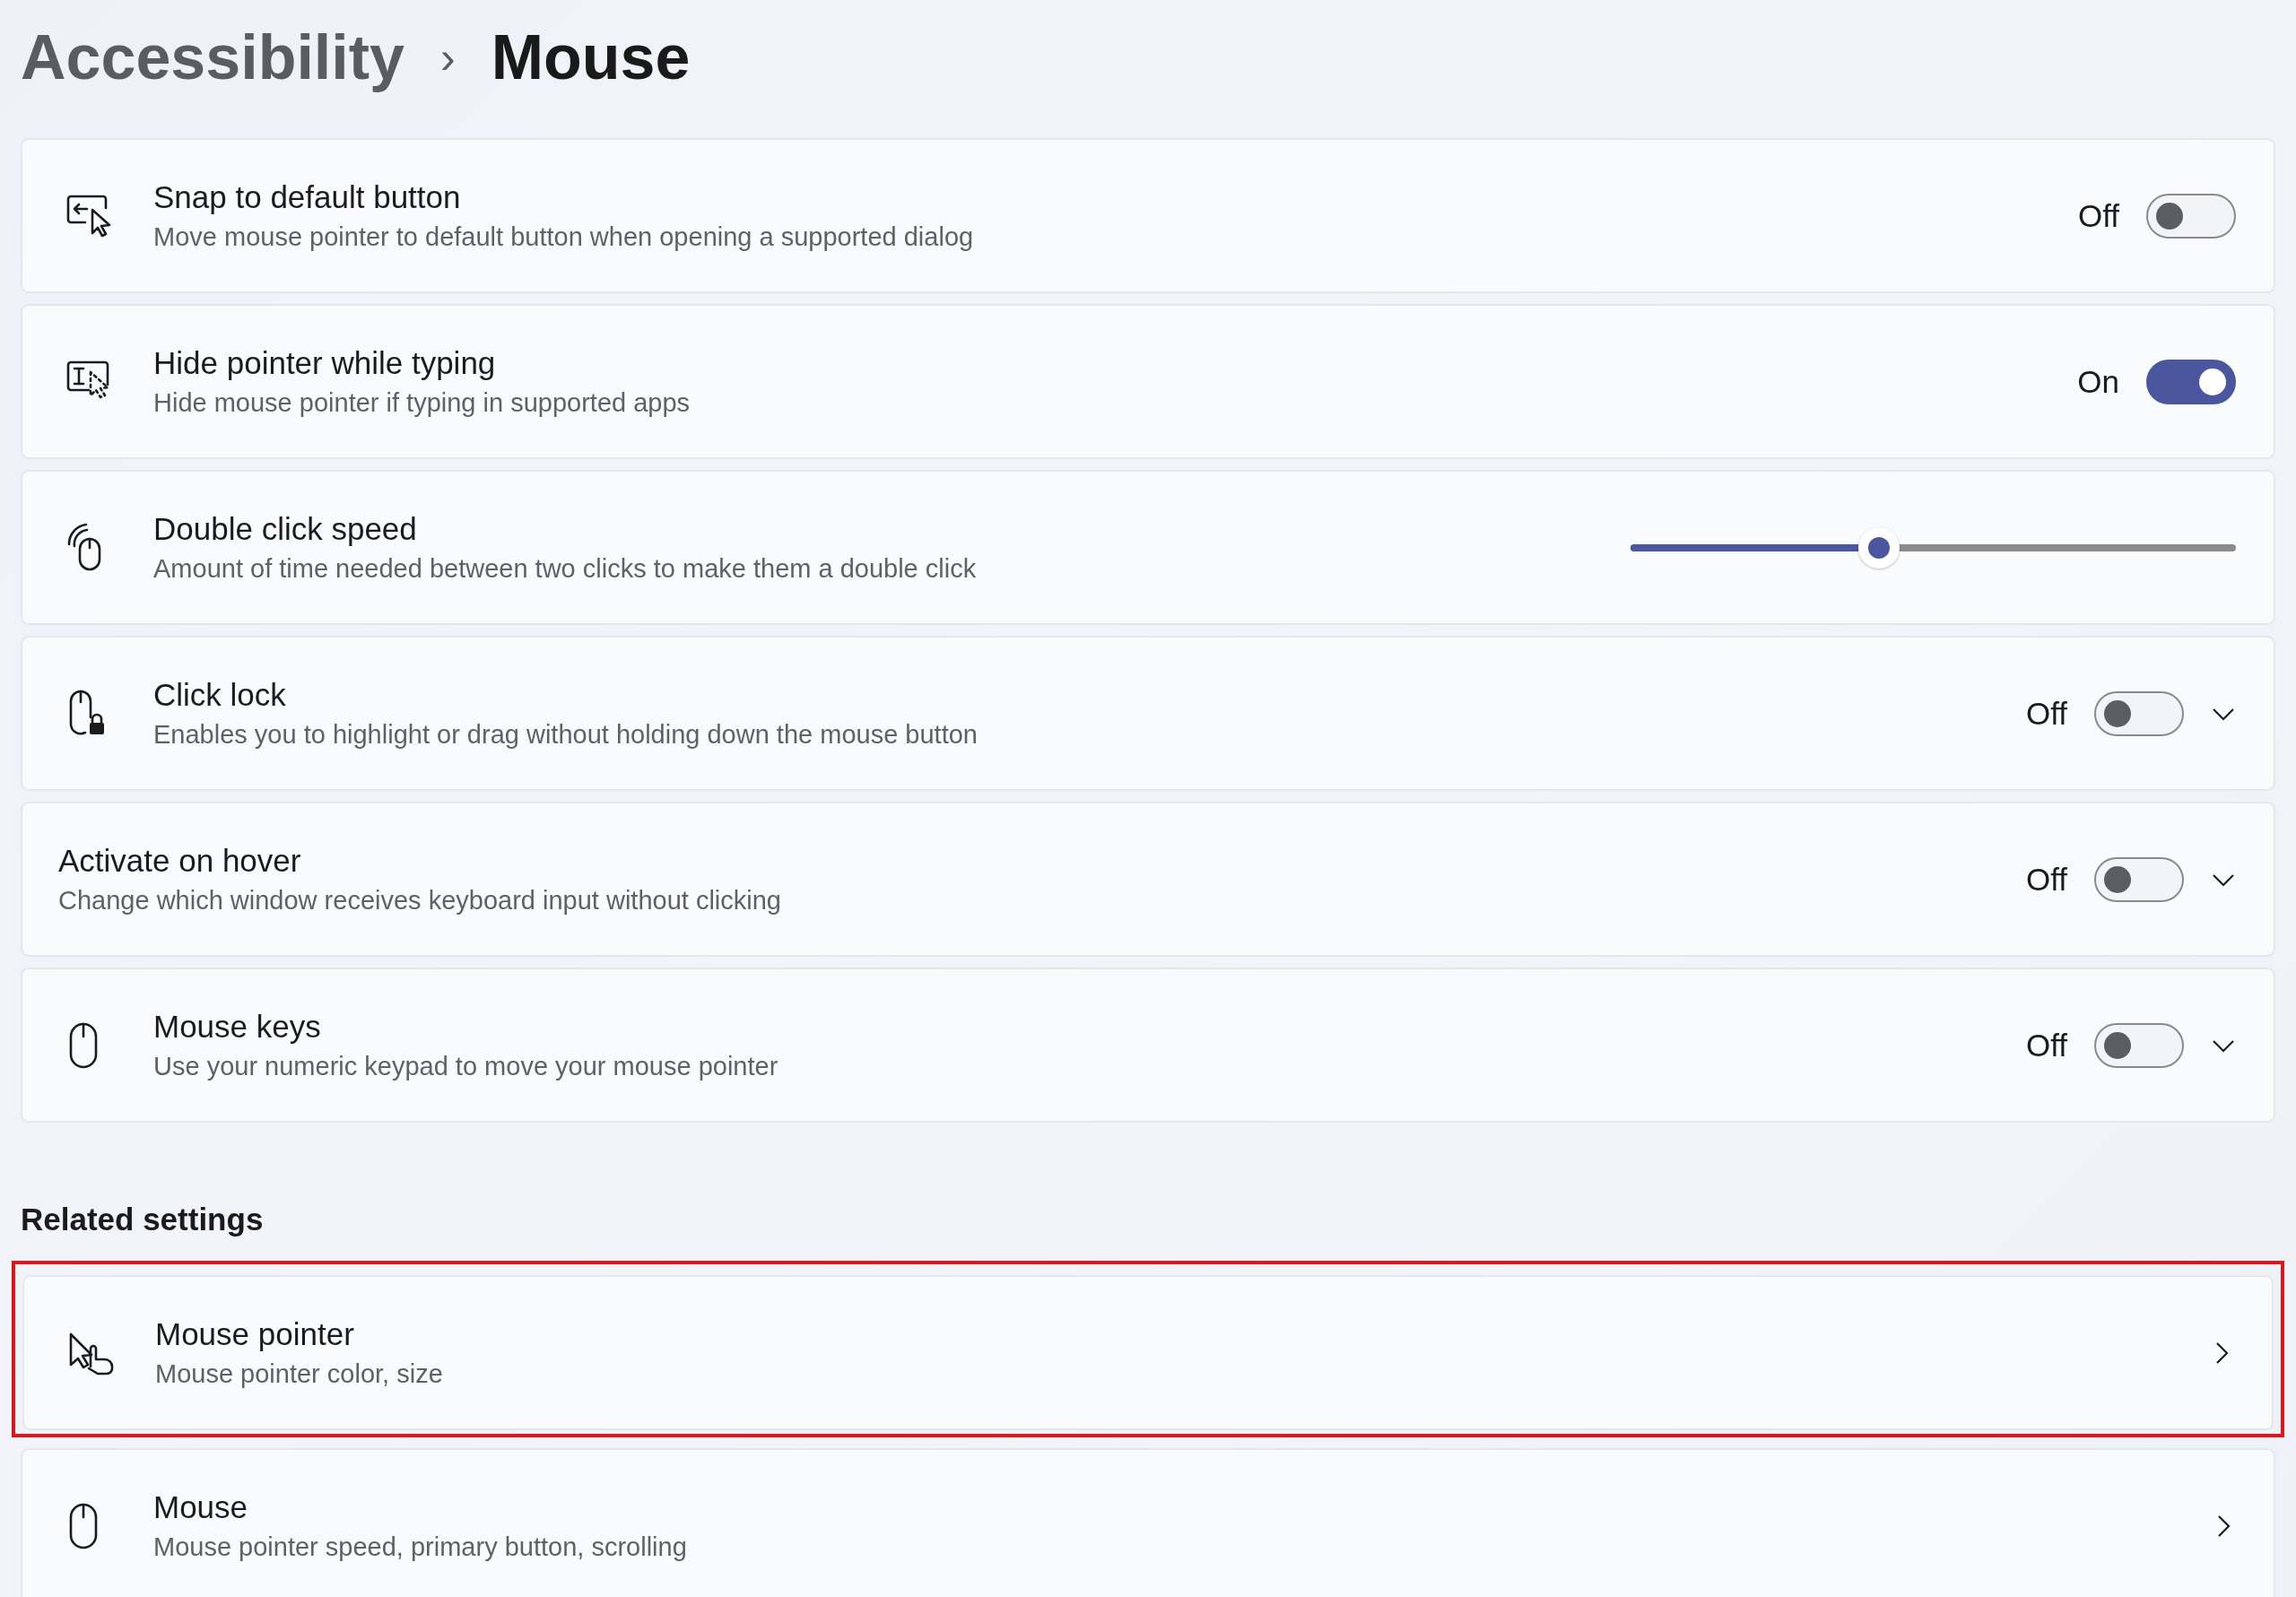 This screenshot has width=2296, height=1597. I want to click on setting-description: Mouse pointer color, size, so click(299, 1374).